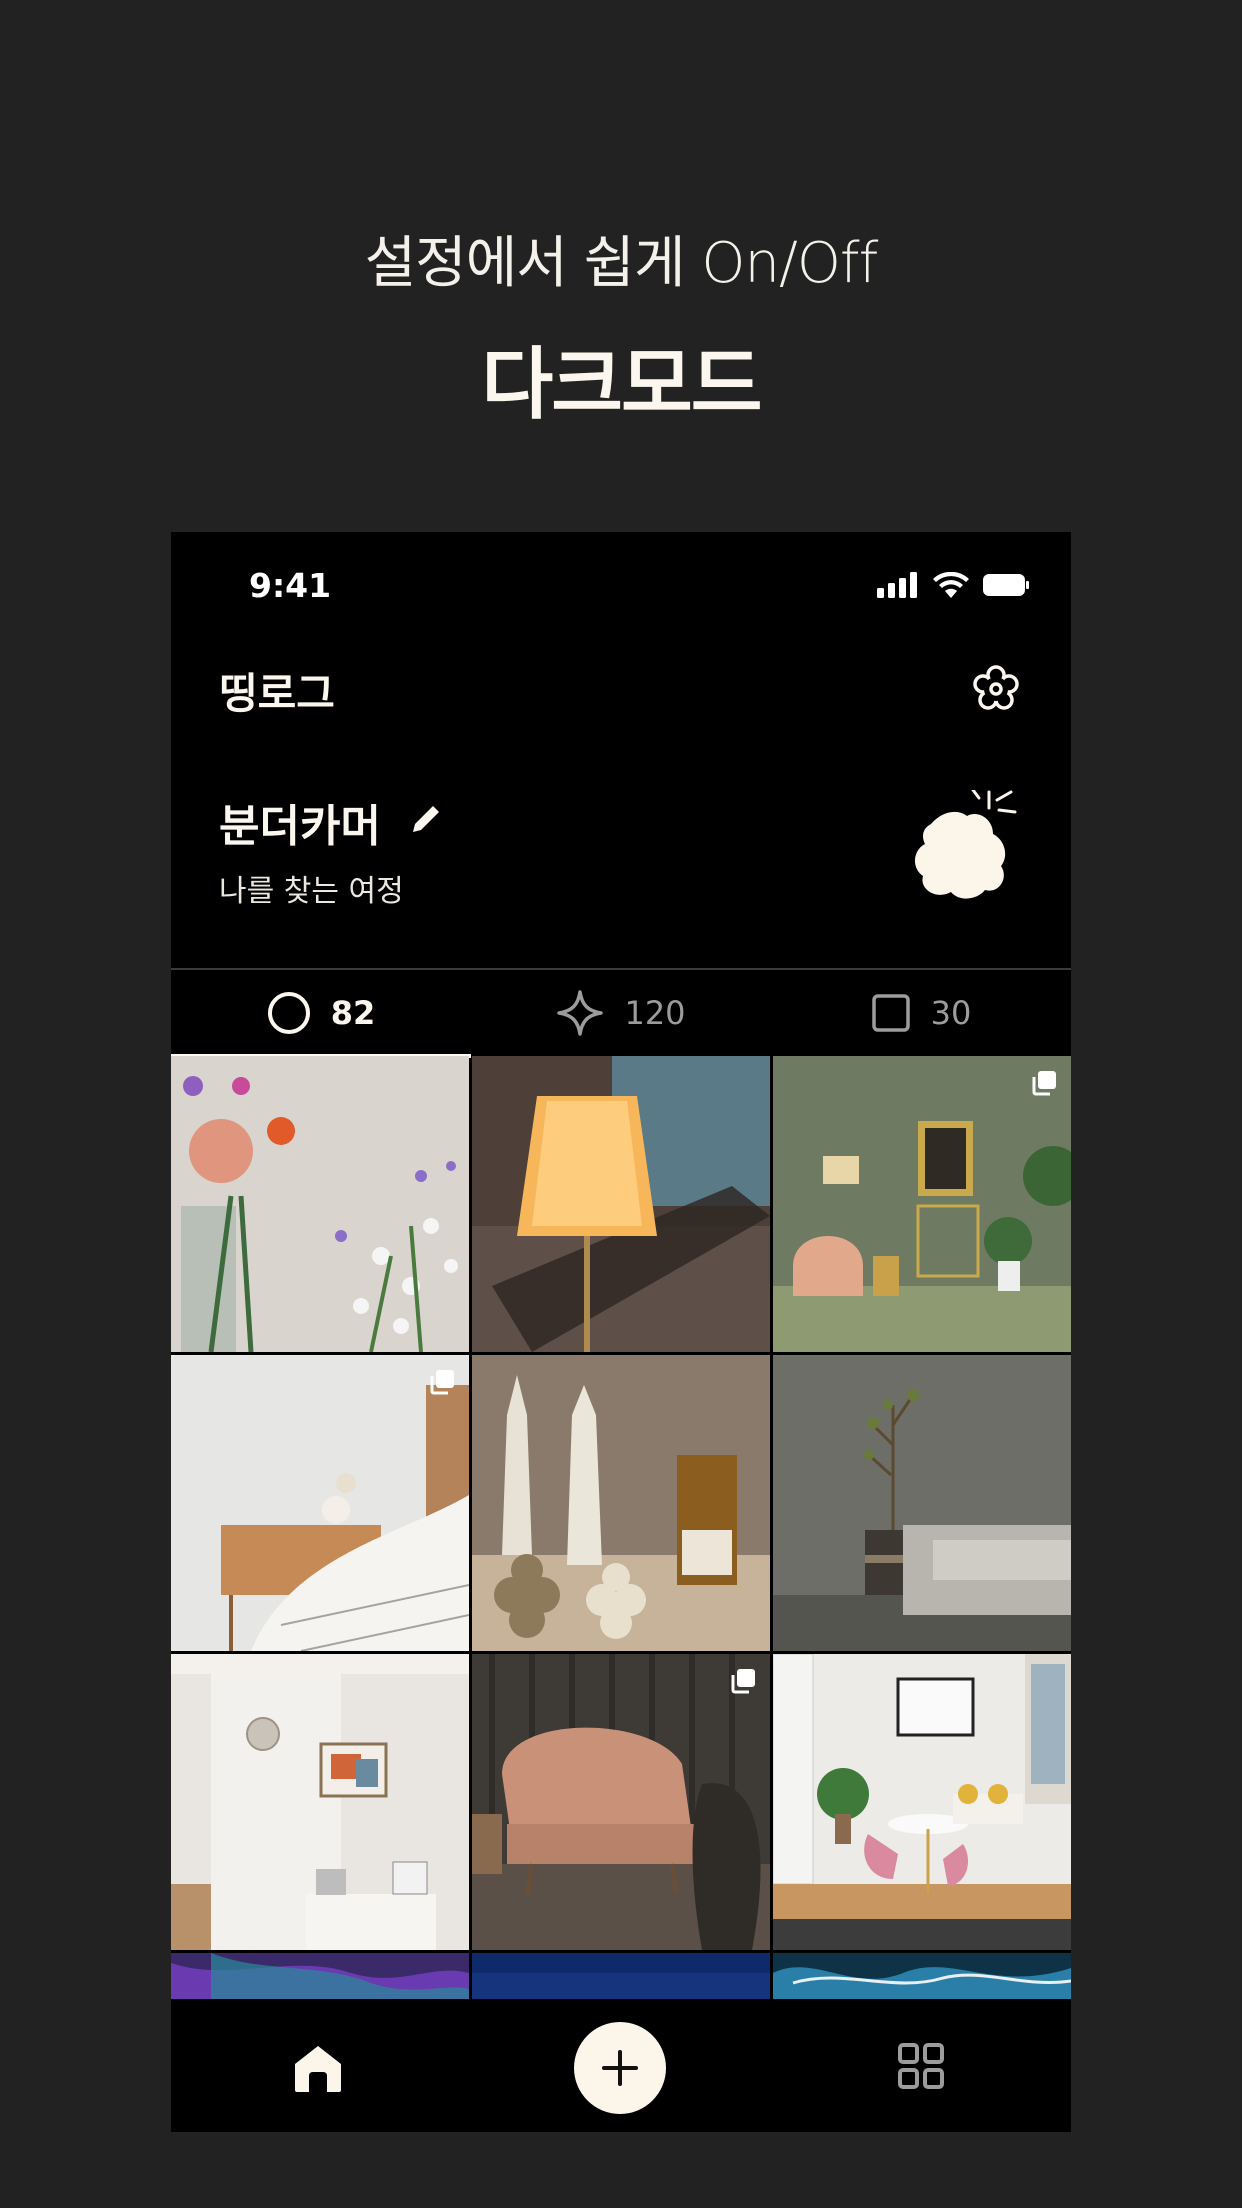 The width and height of the screenshot is (1242, 2208). Describe the element at coordinates (655, 1013) in the screenshot. I see `tab-count: 120` at that location.